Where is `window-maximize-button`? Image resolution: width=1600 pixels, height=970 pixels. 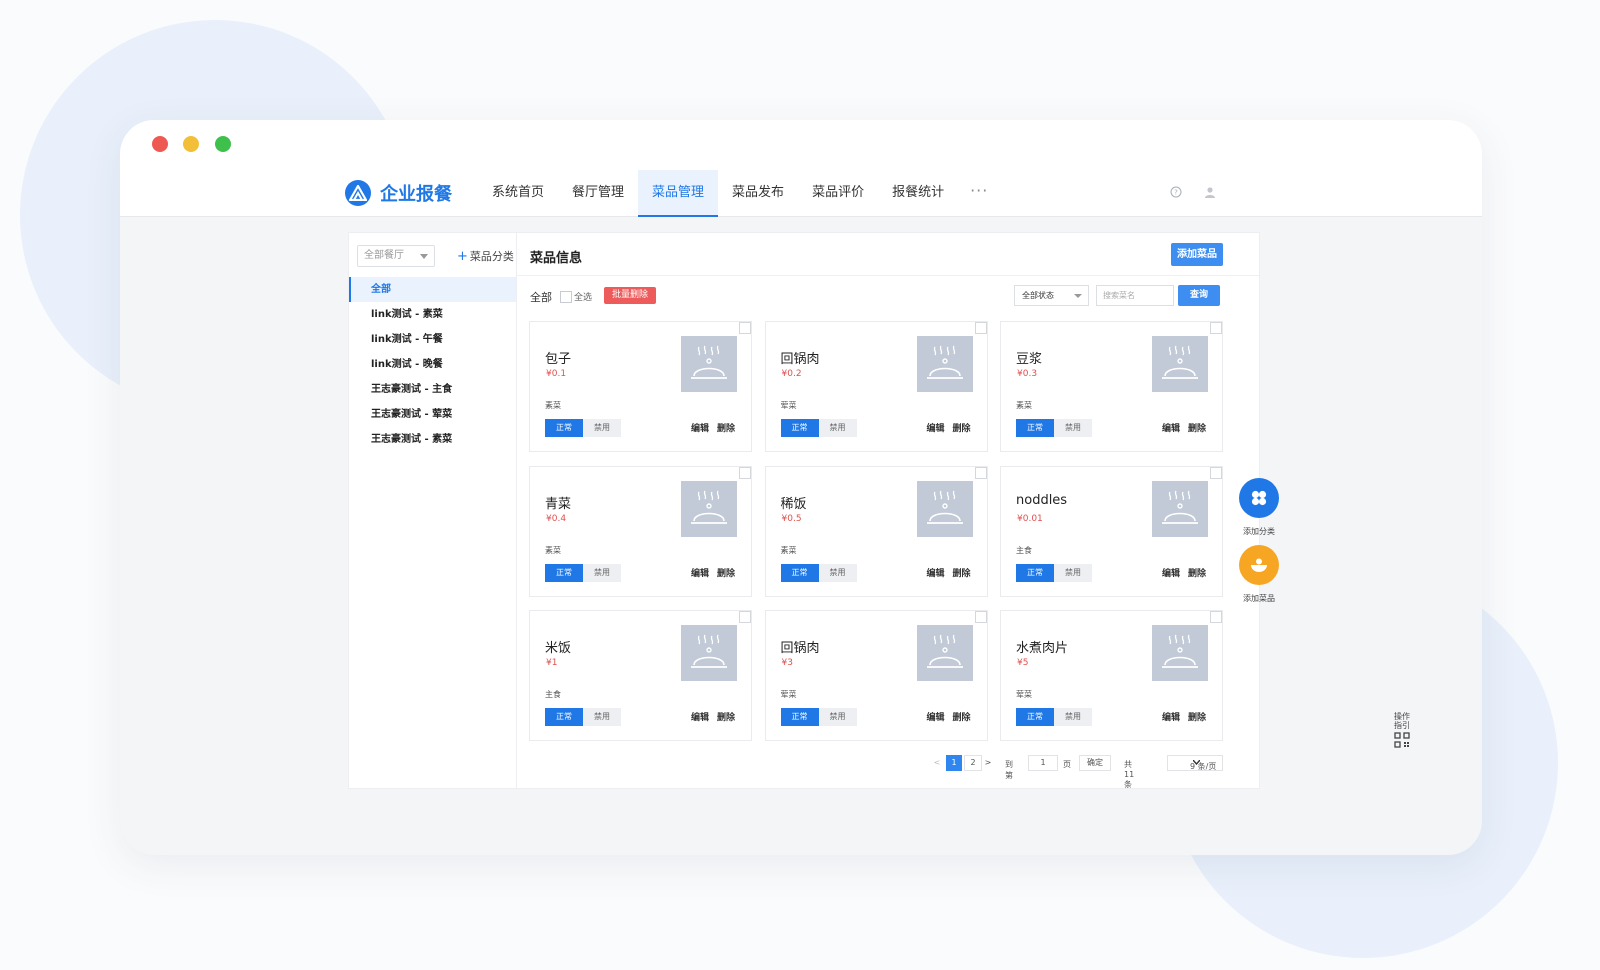
window-maximize-button is located at coordinates (223, 144).